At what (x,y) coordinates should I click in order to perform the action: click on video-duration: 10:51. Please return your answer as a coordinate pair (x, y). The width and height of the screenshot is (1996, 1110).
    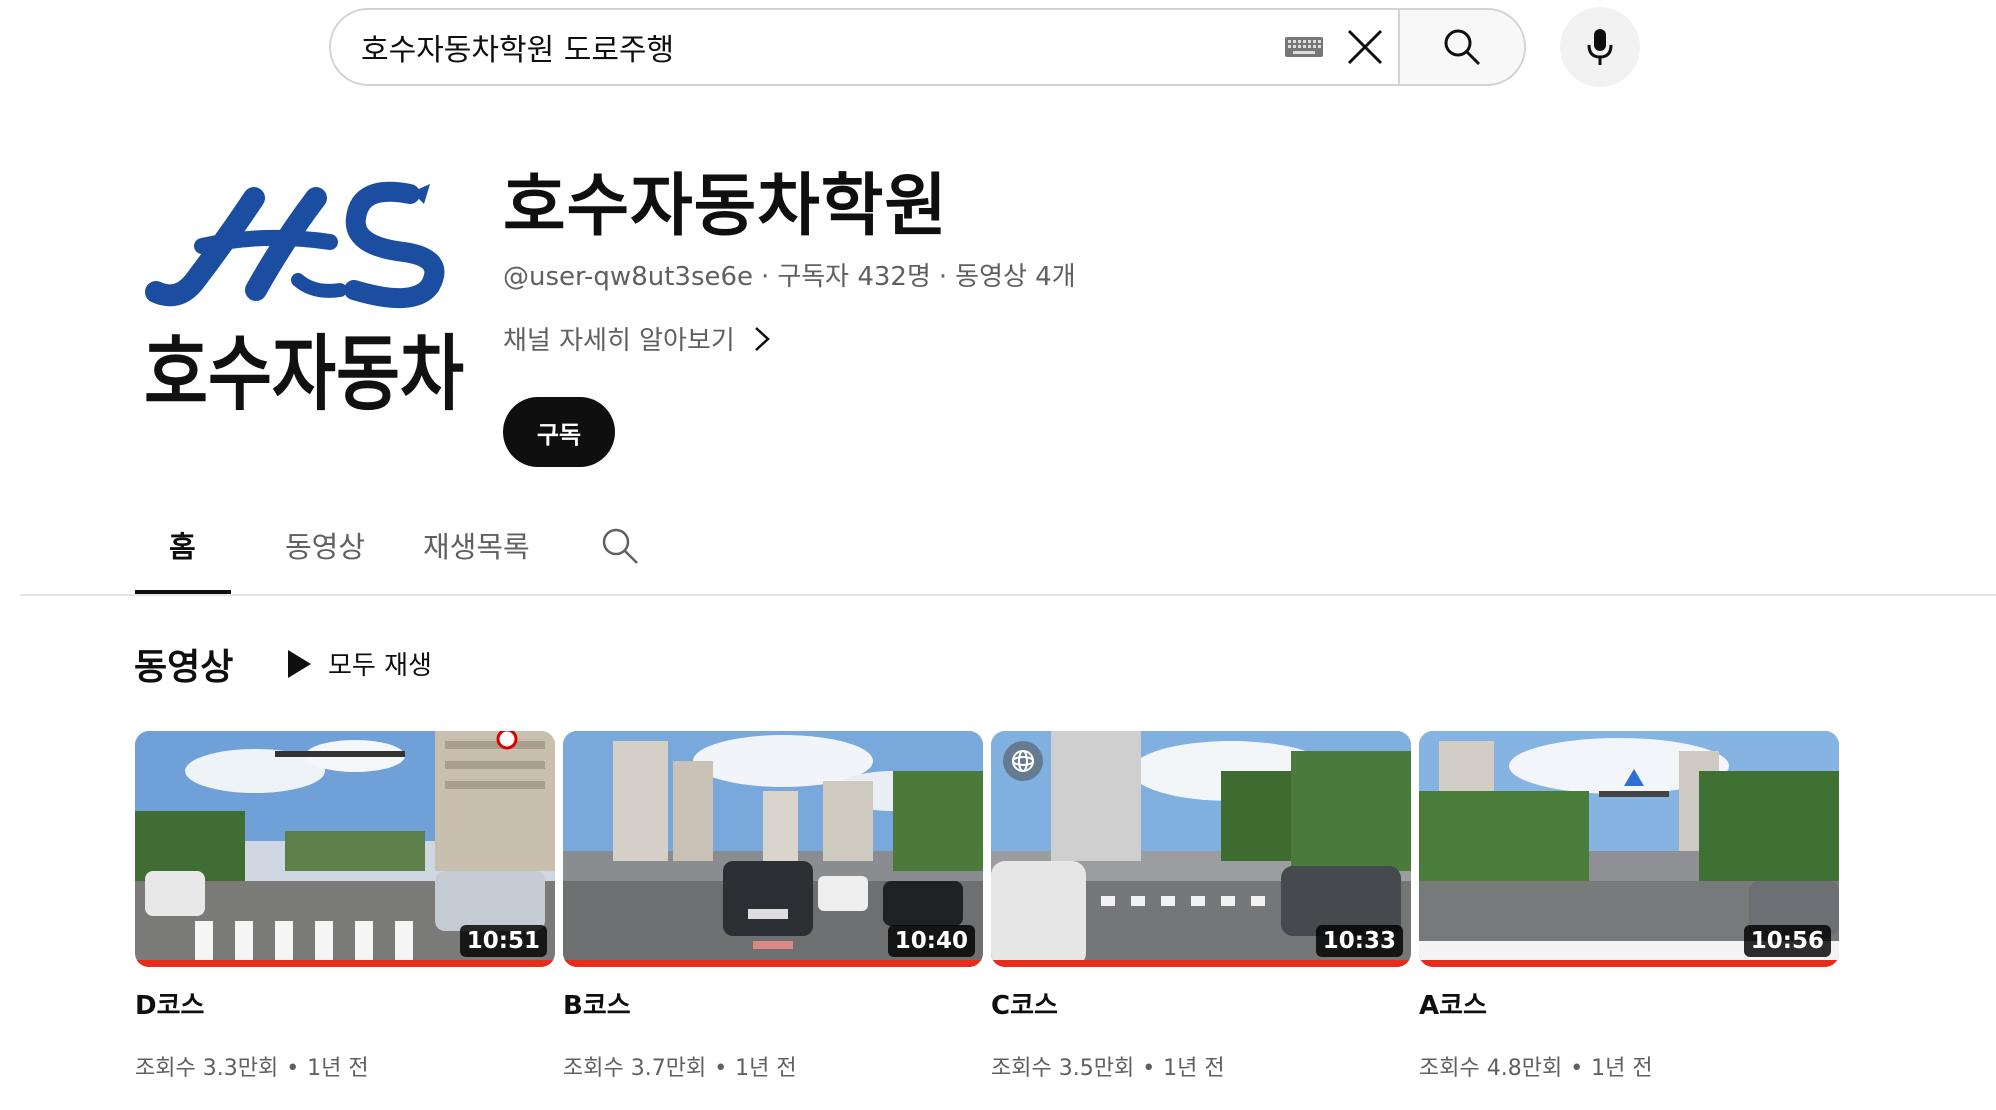
    Looking at the image, I should click on (503, 941).